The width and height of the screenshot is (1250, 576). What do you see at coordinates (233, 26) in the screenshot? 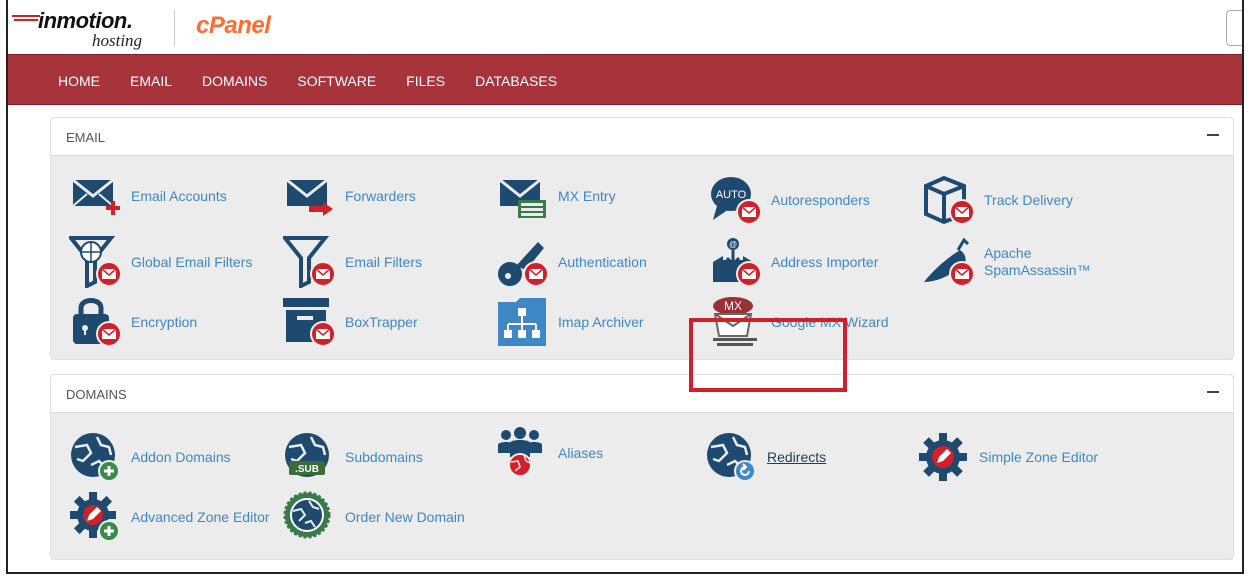
I see `cpanel-logo: cPanel` at bounding box center [233, 26].